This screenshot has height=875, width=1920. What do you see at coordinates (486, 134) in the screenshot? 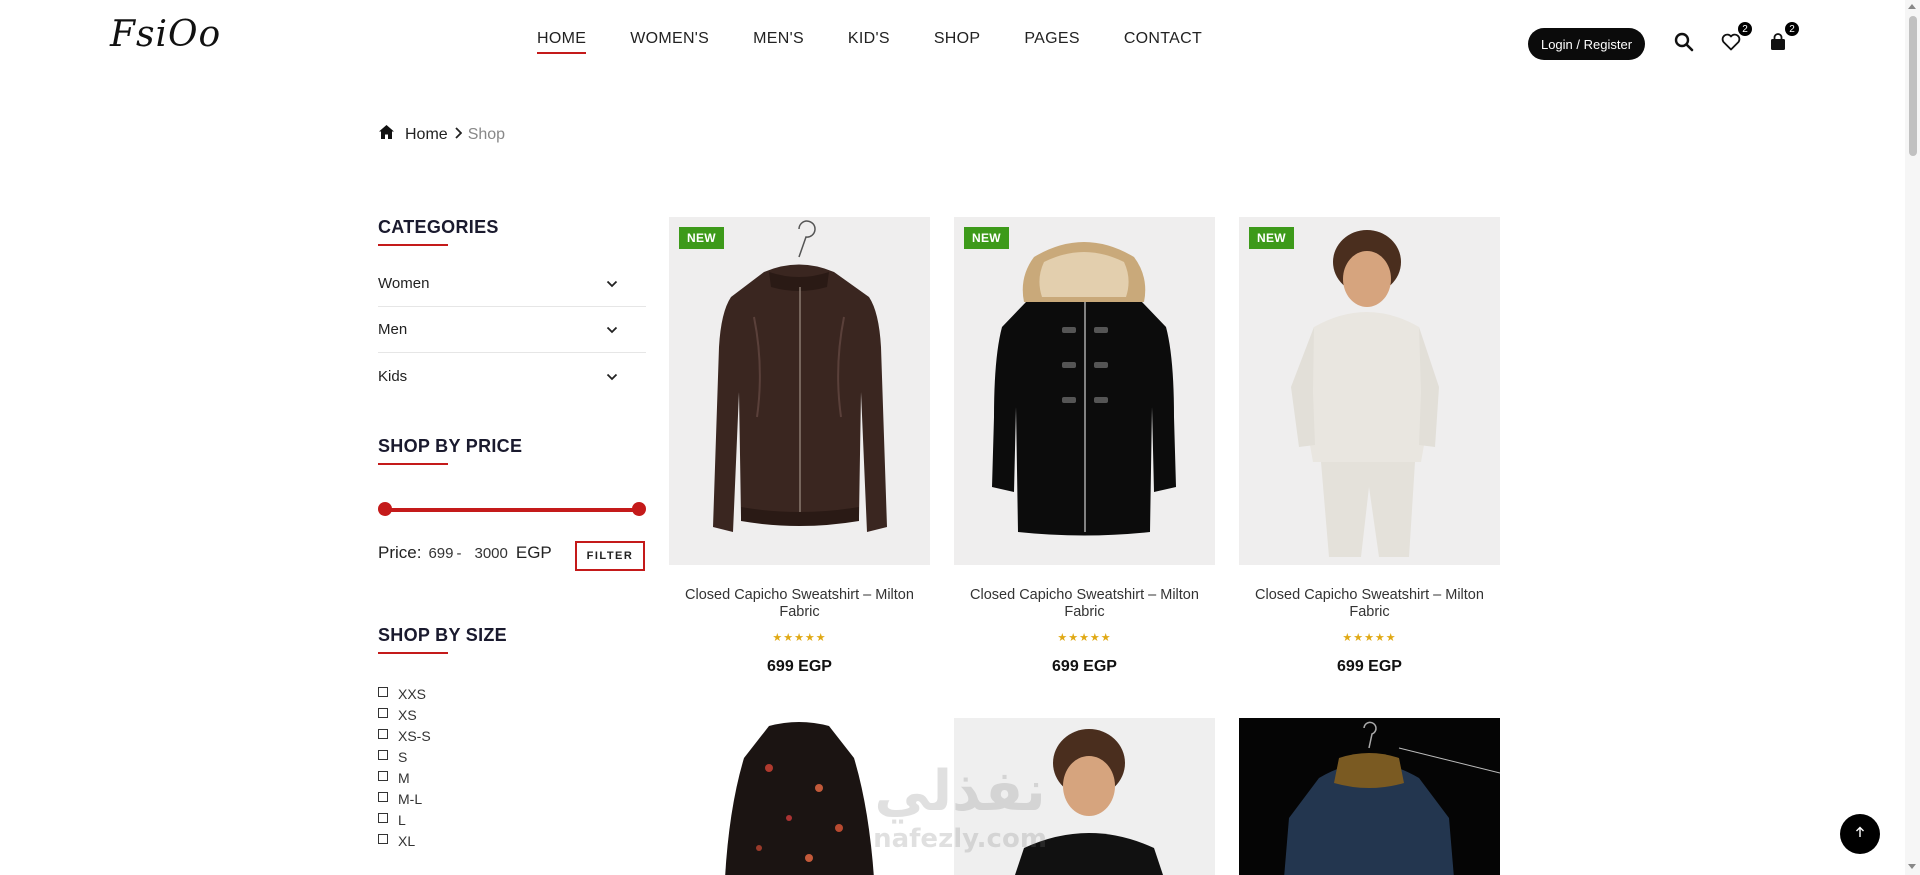
I see `breadcrumb-current: Shop` at bounding box center [486, 134].